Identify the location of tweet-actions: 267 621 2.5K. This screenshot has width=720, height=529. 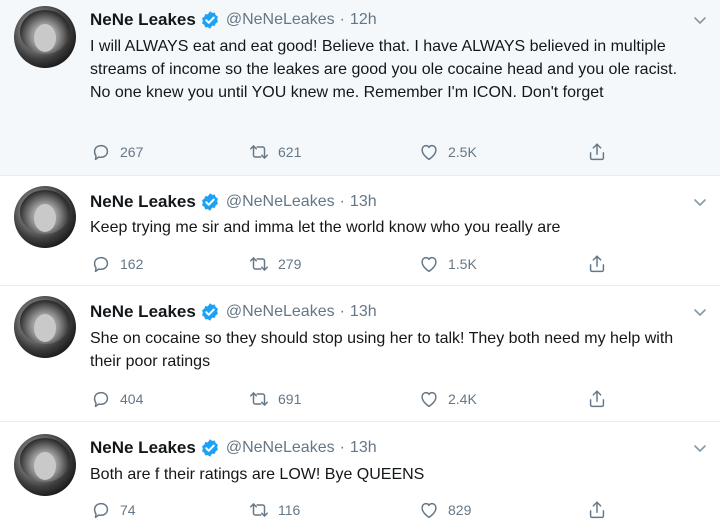
(360, 152).